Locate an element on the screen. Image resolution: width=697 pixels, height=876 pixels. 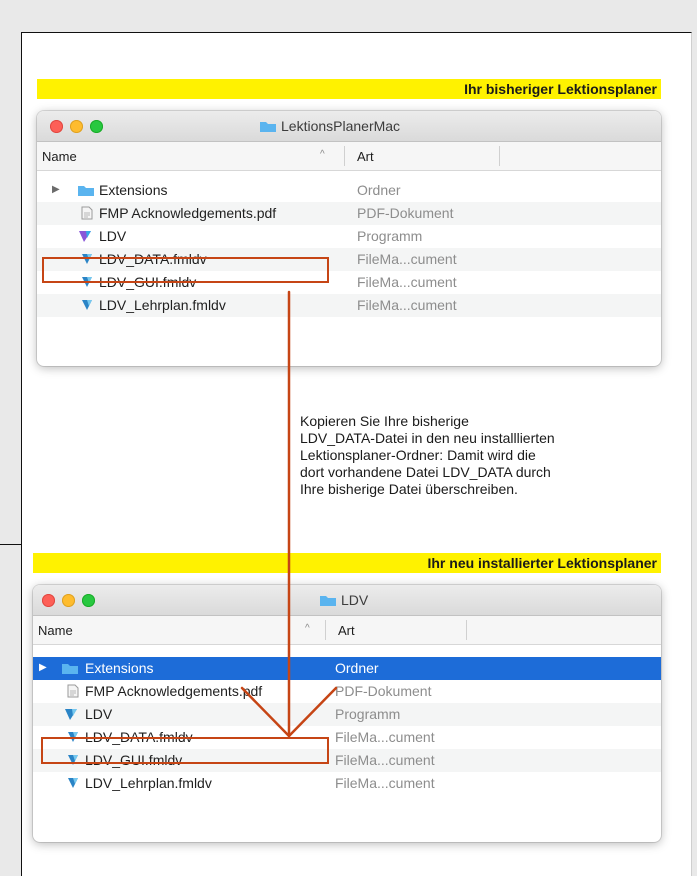
highlight-box-new-data is located at coordinates (185, 750).